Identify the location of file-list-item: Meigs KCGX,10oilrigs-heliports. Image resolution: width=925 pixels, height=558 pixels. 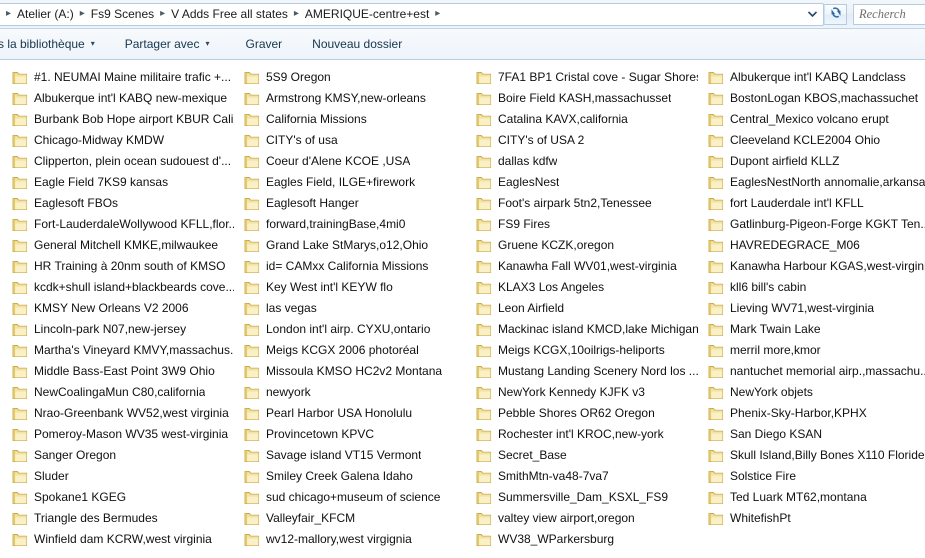
(582, 350).